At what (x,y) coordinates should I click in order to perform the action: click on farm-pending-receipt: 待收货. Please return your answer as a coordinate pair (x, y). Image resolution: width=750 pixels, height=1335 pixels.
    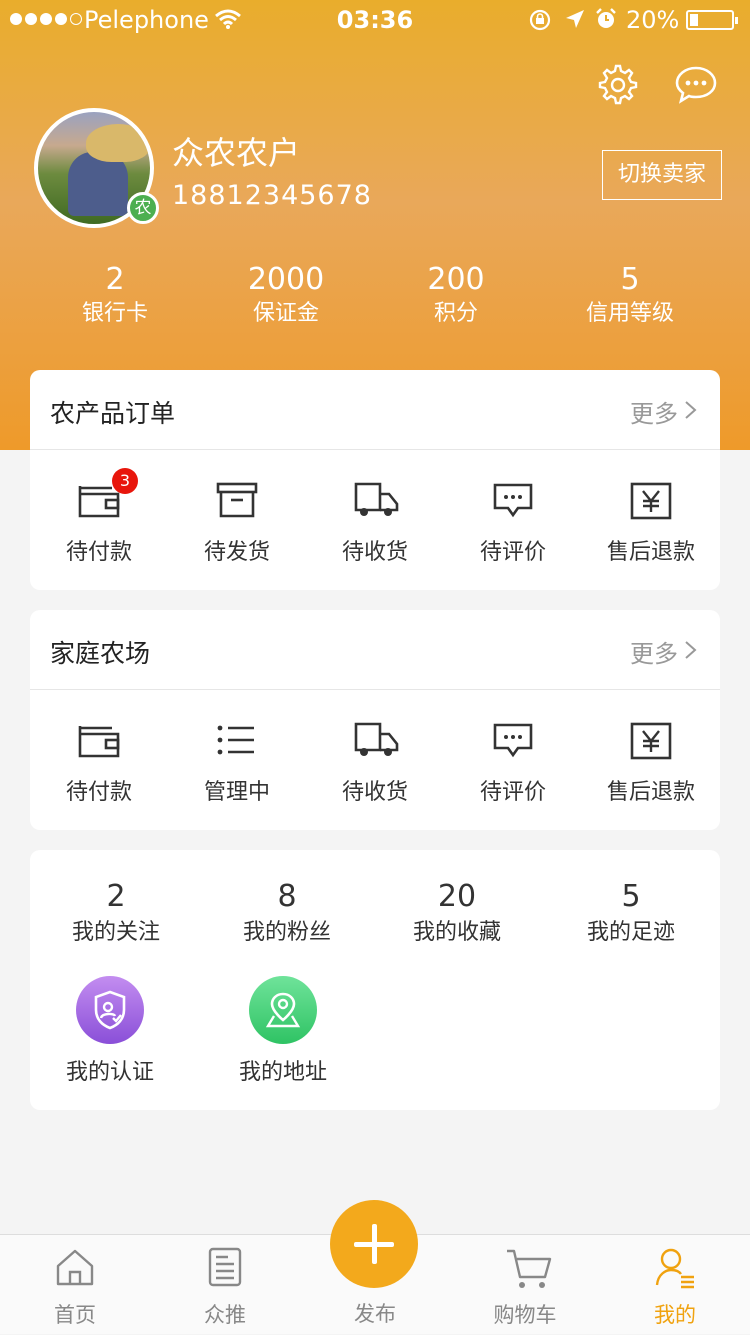
    Looking at the image, I should click on (375, 760).